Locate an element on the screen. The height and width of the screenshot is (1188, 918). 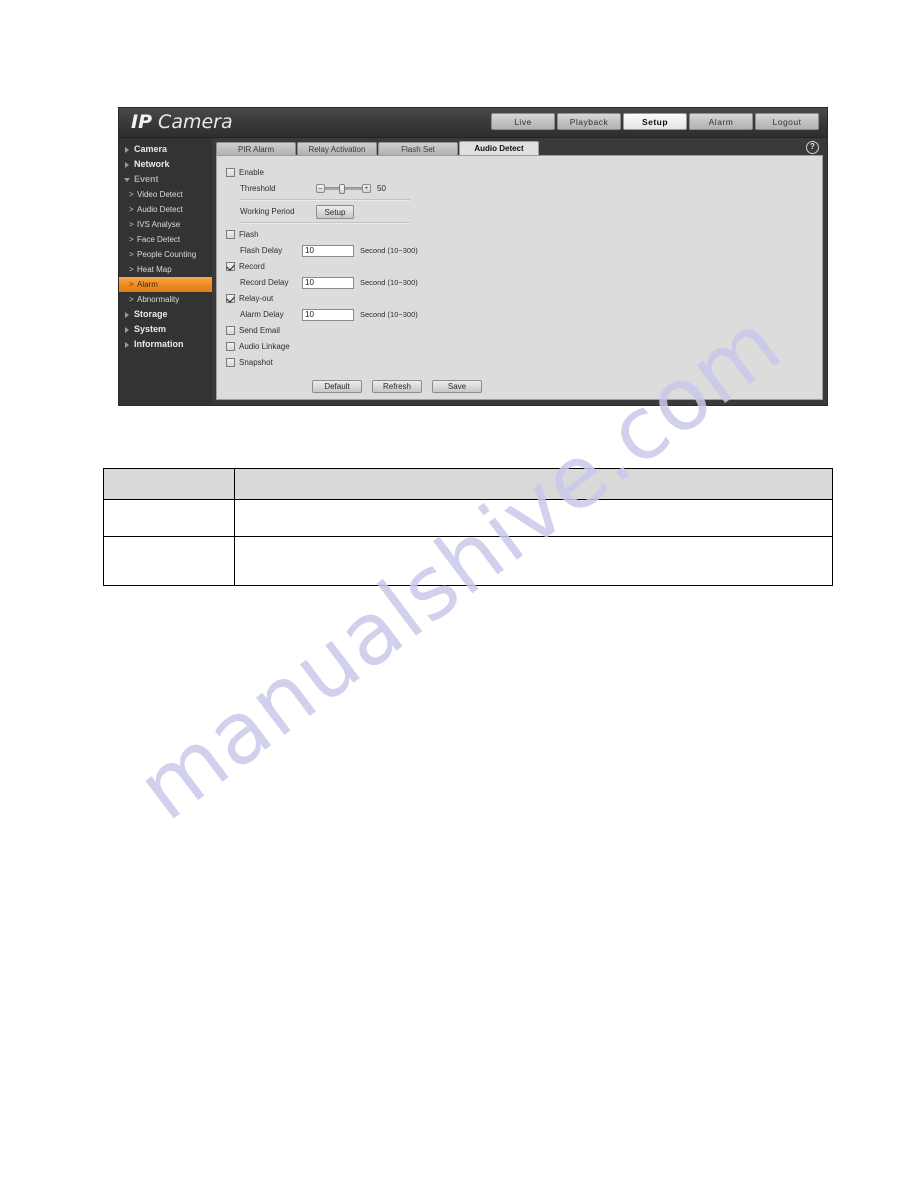
audio-linkage-row: Audio Linkage is located at coordinates (524, 346).